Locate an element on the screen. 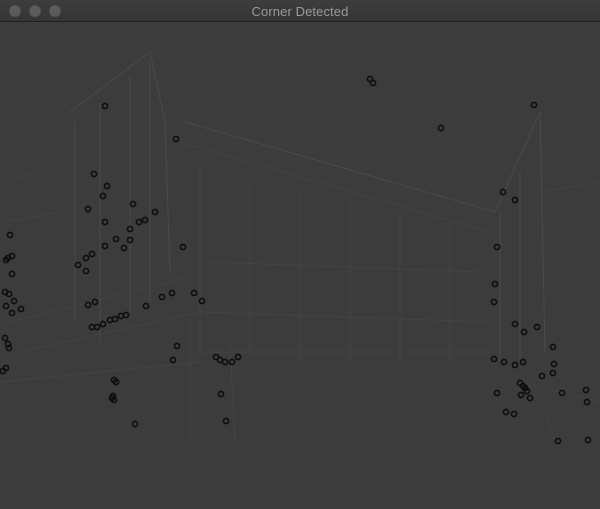  window-title: Corner Detected is located at coordinates (300, 11).